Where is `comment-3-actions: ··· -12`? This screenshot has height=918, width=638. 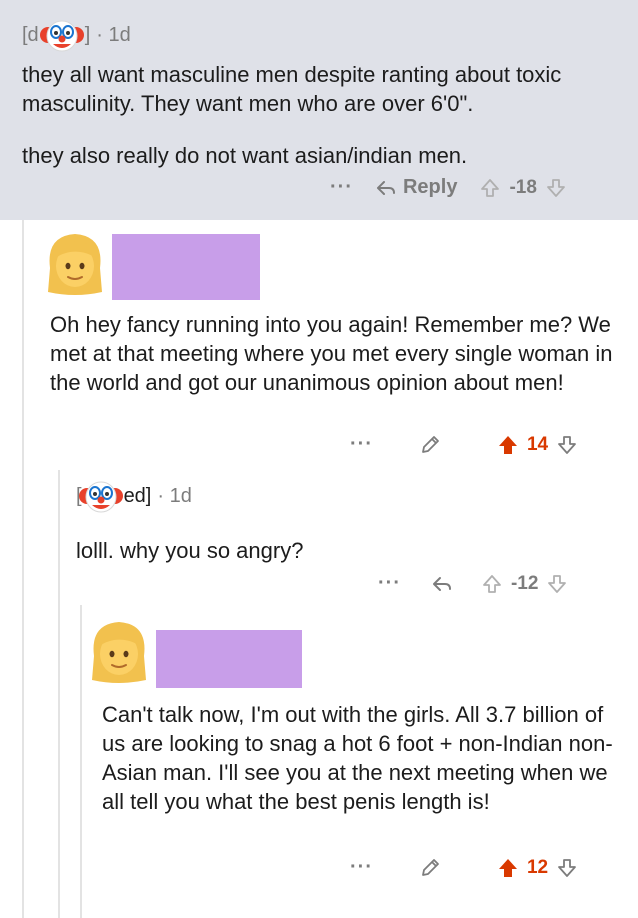 comment-3-actions: ··· -12 is located at coordinates (473, 583).